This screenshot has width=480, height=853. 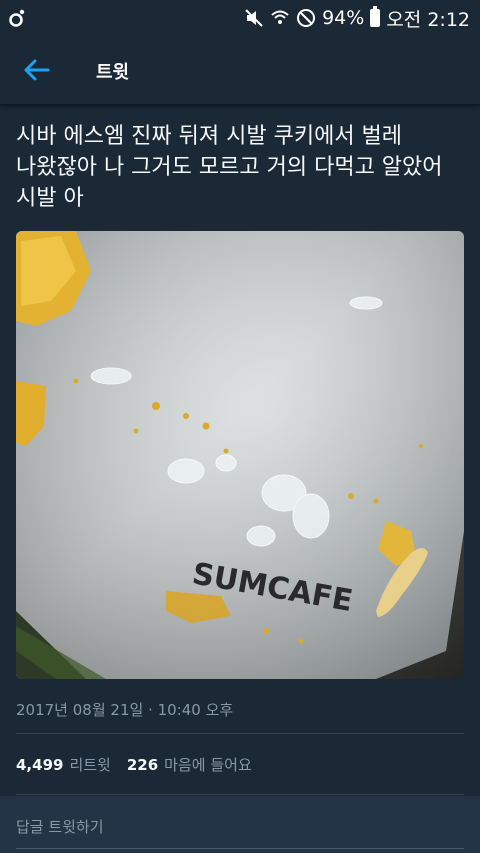 I want to click on arrow-left-icon, so click(x=37, y=70).